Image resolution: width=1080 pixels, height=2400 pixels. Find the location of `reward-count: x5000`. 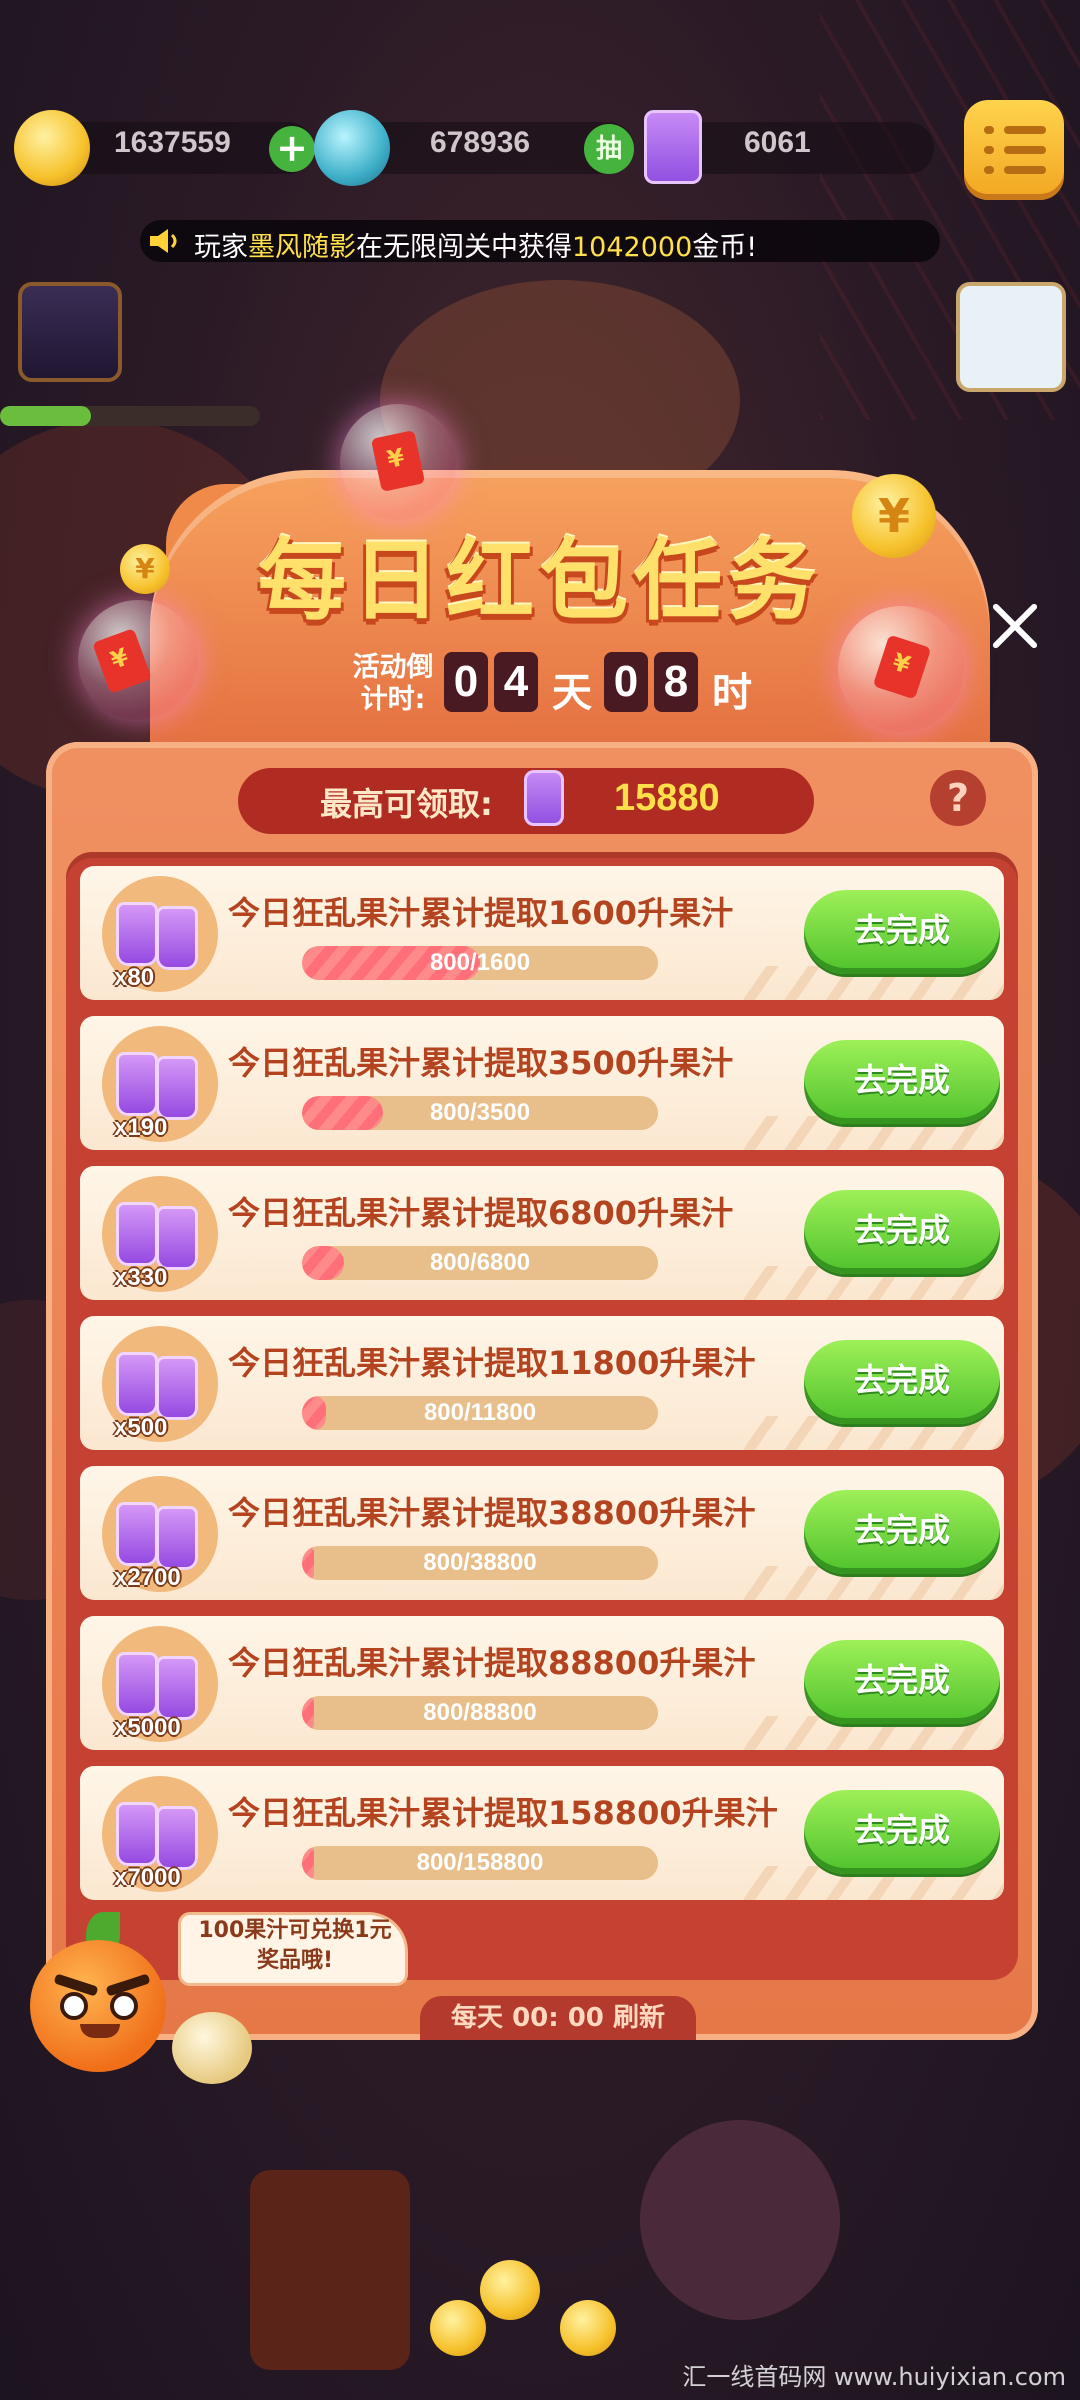

reward-count: x5000 is located at coordinates (147, 1727).